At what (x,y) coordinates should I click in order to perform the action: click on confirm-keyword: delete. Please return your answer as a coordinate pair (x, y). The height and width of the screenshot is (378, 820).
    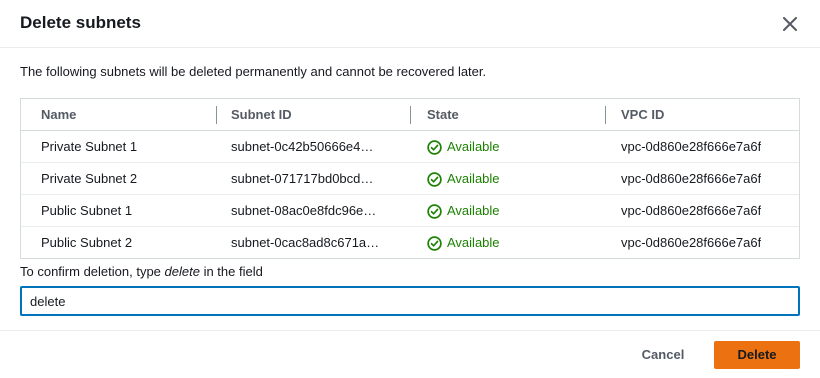
    Looking at the image, I should click on (182, 271).